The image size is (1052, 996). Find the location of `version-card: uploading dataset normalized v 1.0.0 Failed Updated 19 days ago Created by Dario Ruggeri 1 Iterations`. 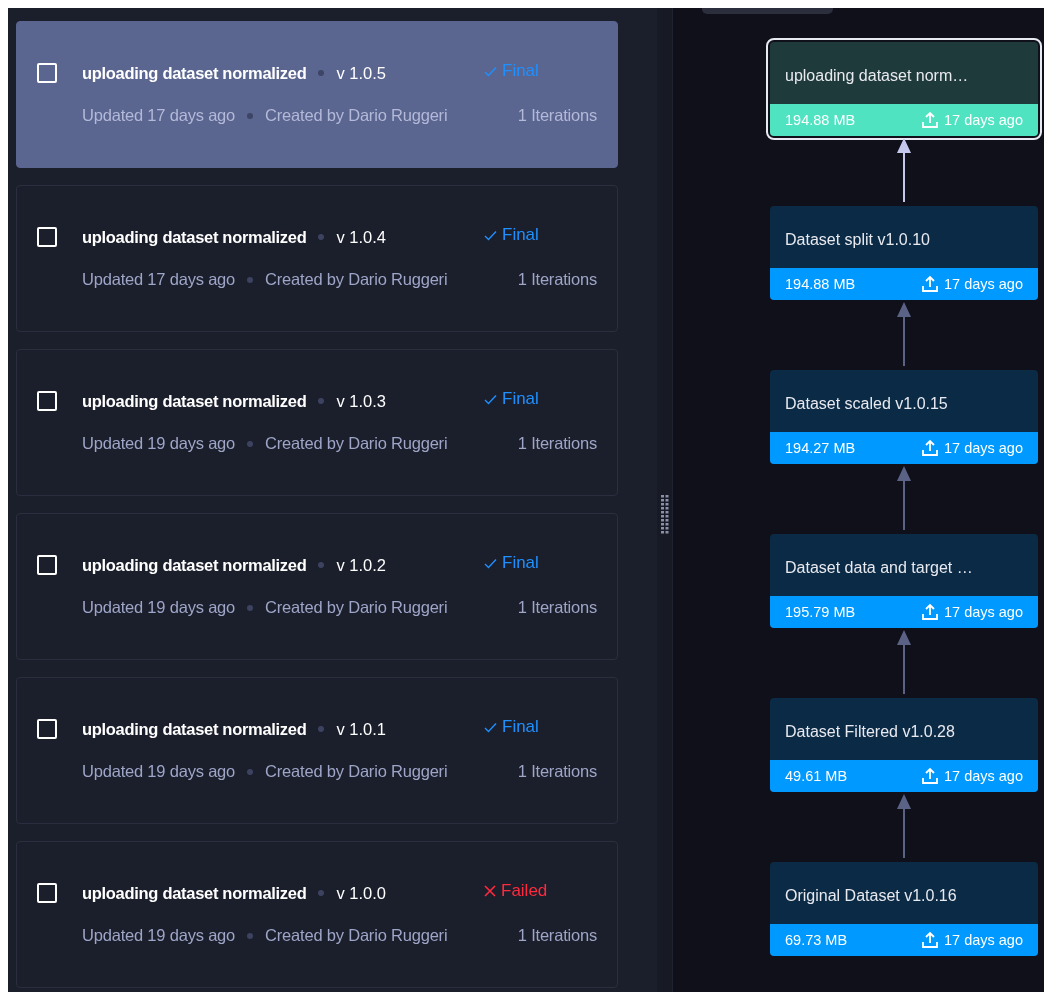

version-card: uploading dataset normalized v 1.0.0 Failed Updated 19 days ago Created by Dario Ruggeri 1 Iterations is located at coordinates (317, 914).